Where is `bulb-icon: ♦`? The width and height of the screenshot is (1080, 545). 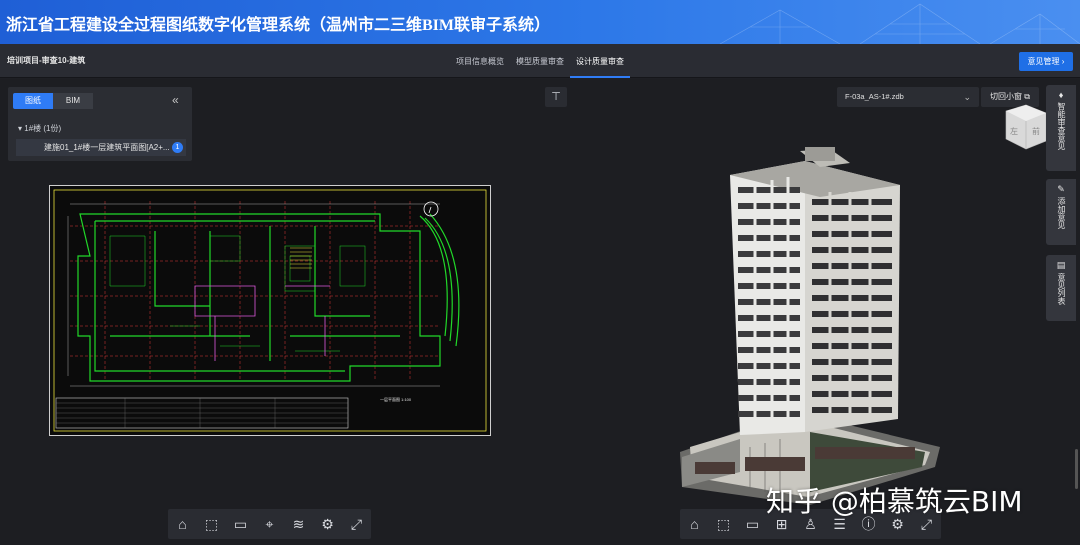 bulb-icon: ♦ is located at coordinates (1061, 95).